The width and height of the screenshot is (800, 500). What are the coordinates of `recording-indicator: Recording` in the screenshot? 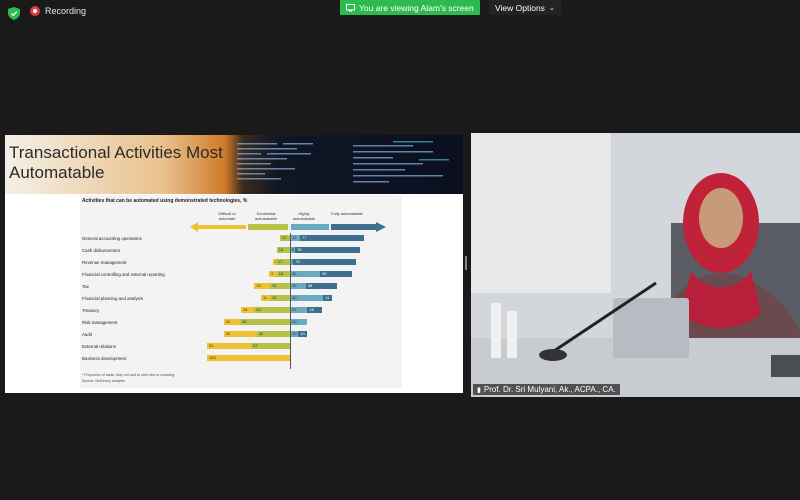 It's located at (58, 11).